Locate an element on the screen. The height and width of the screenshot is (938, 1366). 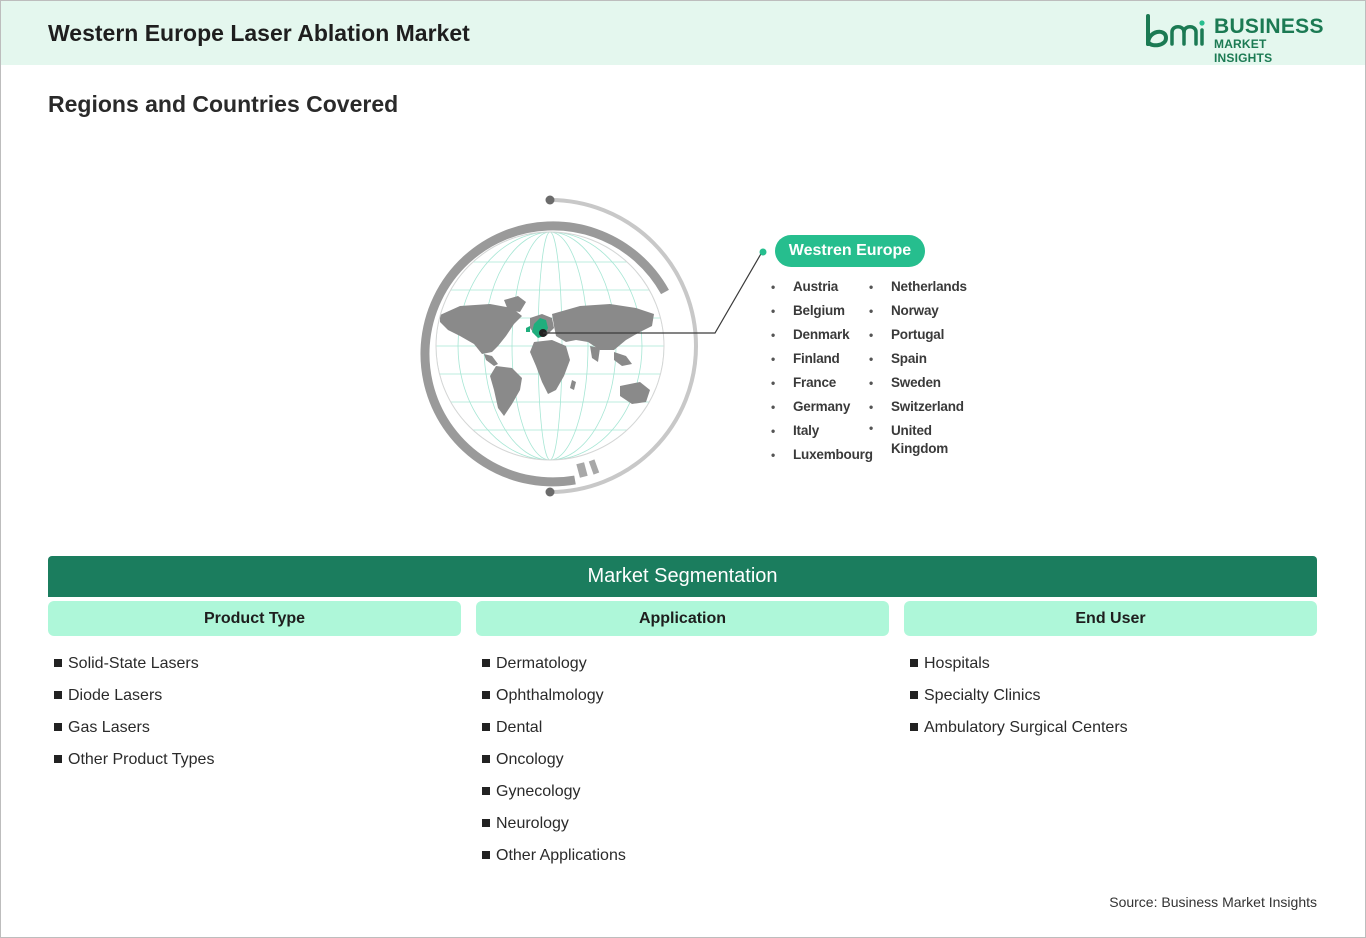
country-item: Belgium is located at coordinates (822, 311).